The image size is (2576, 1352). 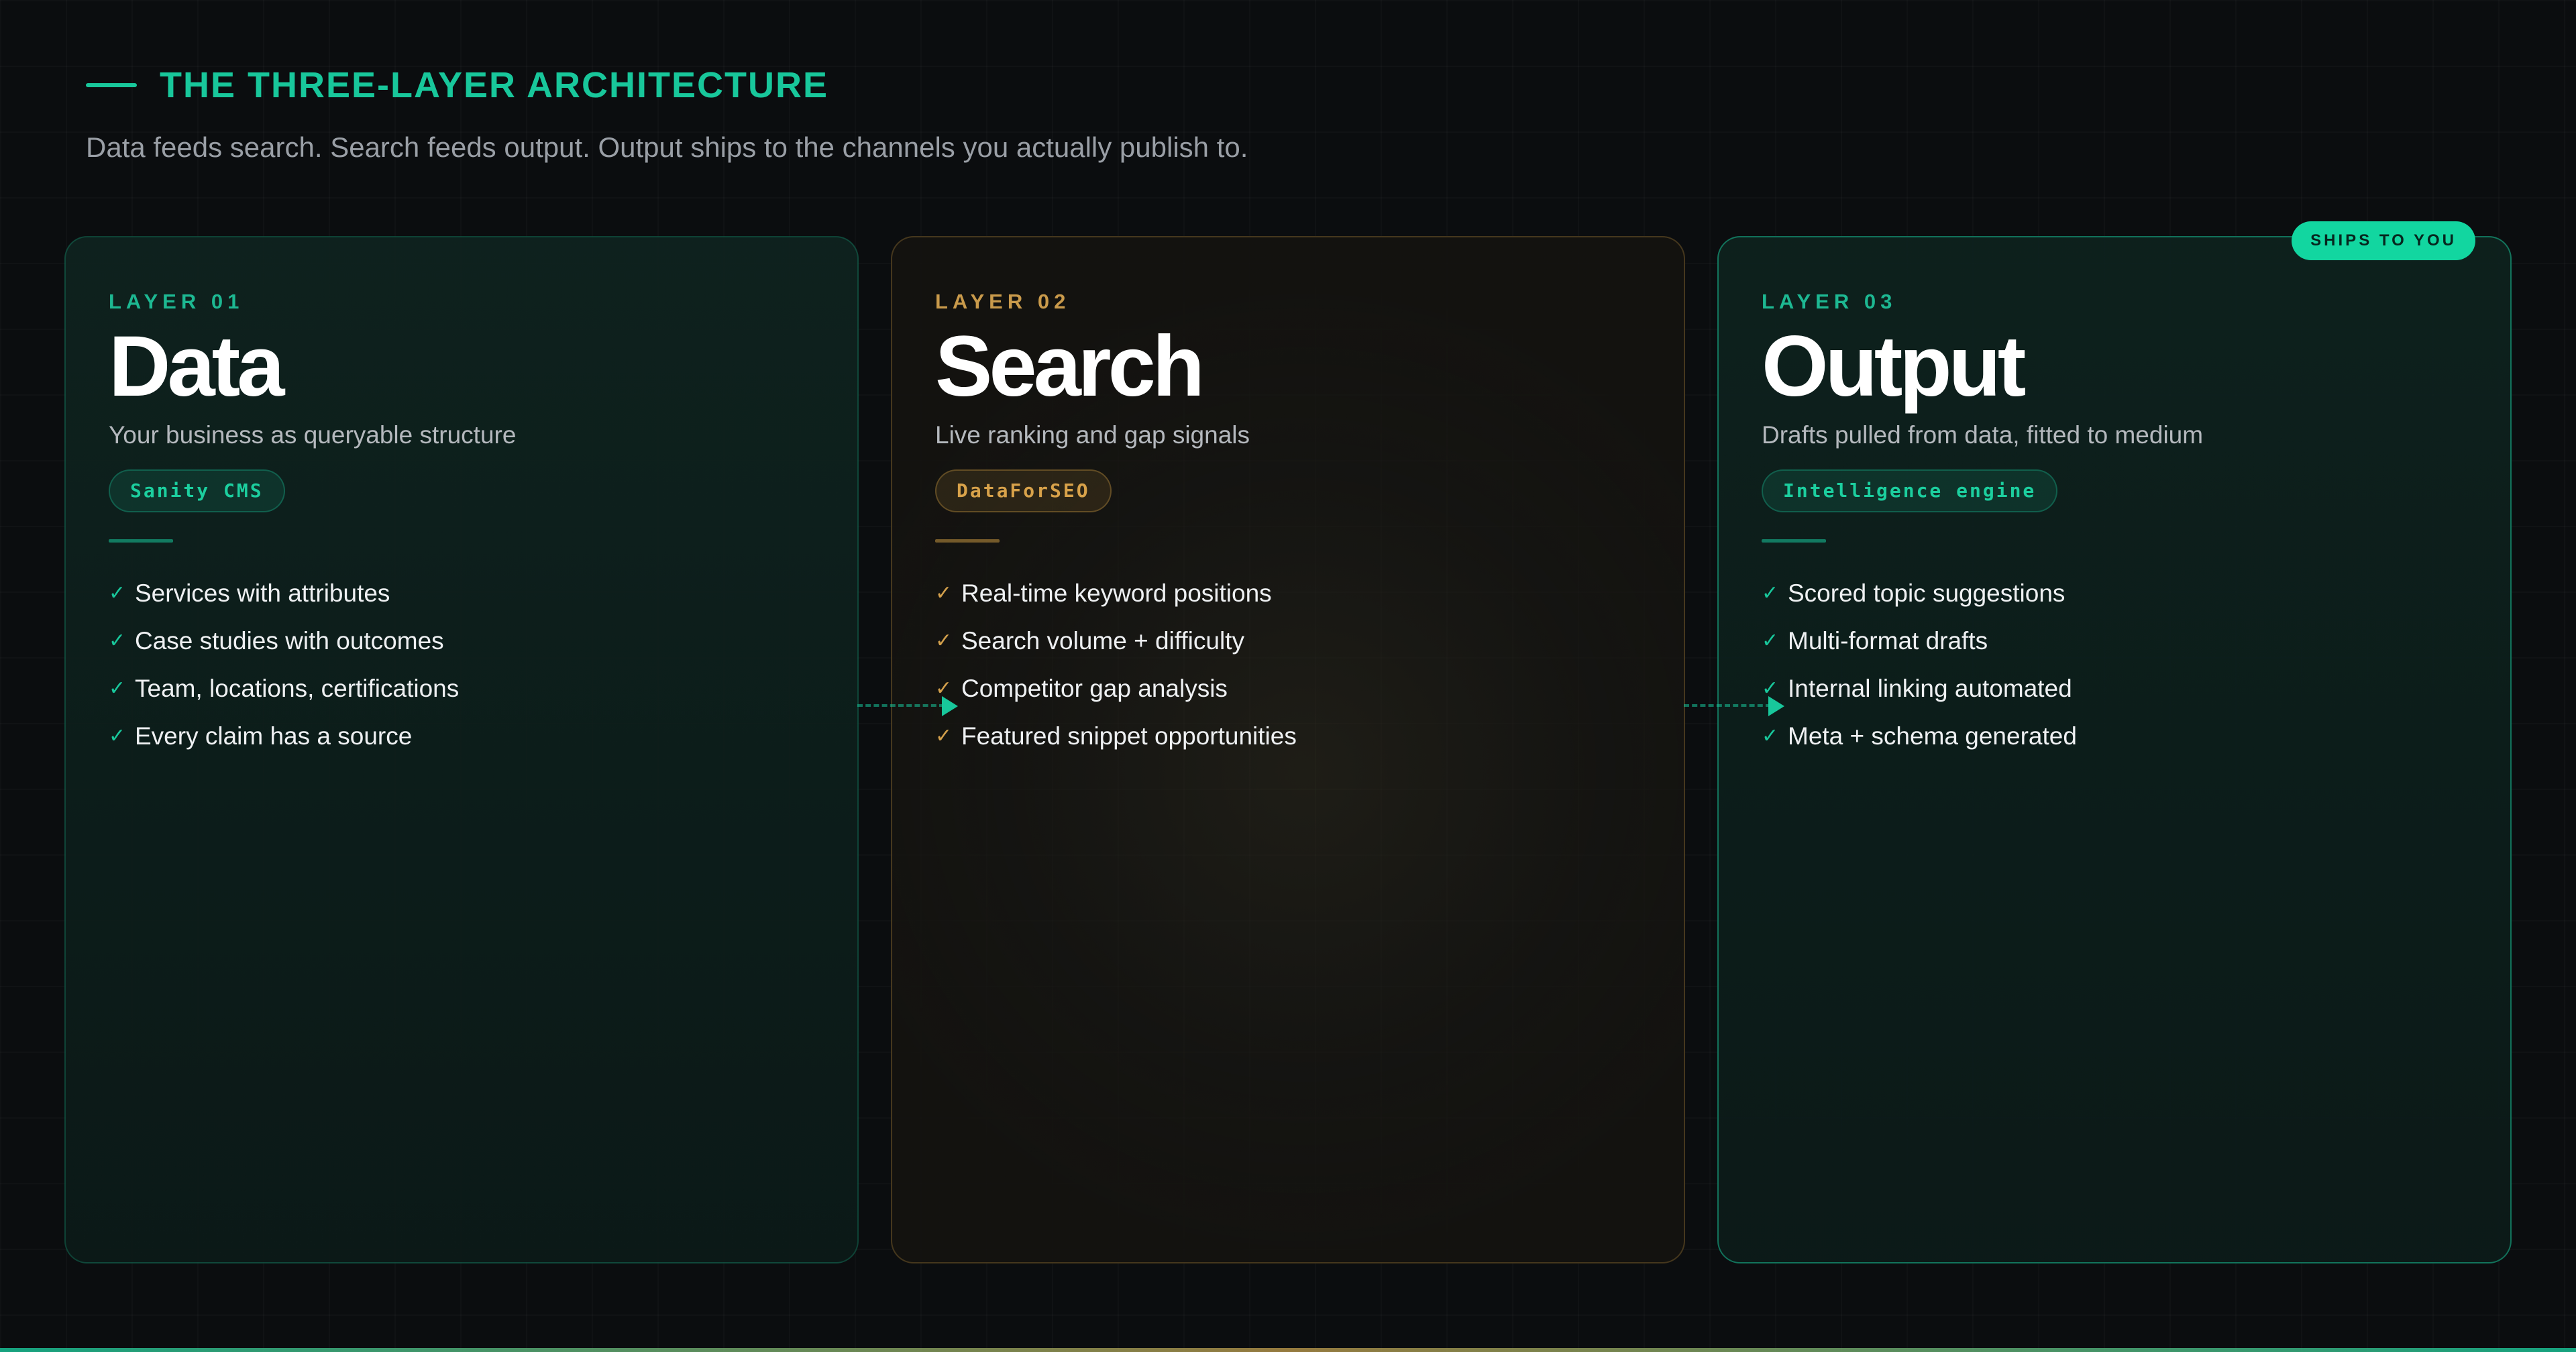 What do you see at coordinates (1288, 1350) in the screenshot?
I see `bottom-accent-bar` at bounding box center [1288, 1350].